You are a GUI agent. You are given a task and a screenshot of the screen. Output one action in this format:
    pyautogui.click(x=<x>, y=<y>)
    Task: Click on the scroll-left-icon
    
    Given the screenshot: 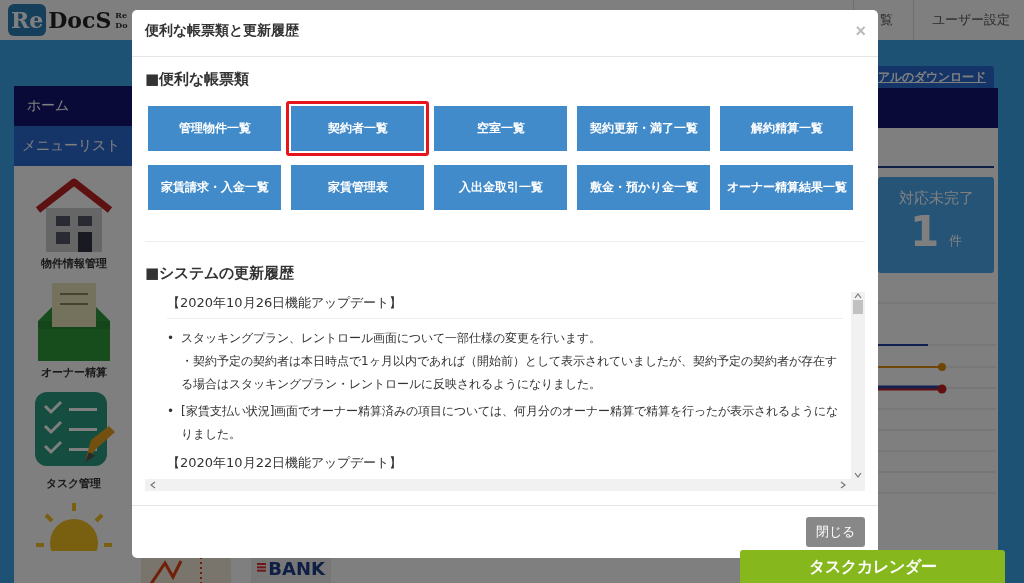 What is the action you would take?
    pyautogui.click(x=153, y=485)
    